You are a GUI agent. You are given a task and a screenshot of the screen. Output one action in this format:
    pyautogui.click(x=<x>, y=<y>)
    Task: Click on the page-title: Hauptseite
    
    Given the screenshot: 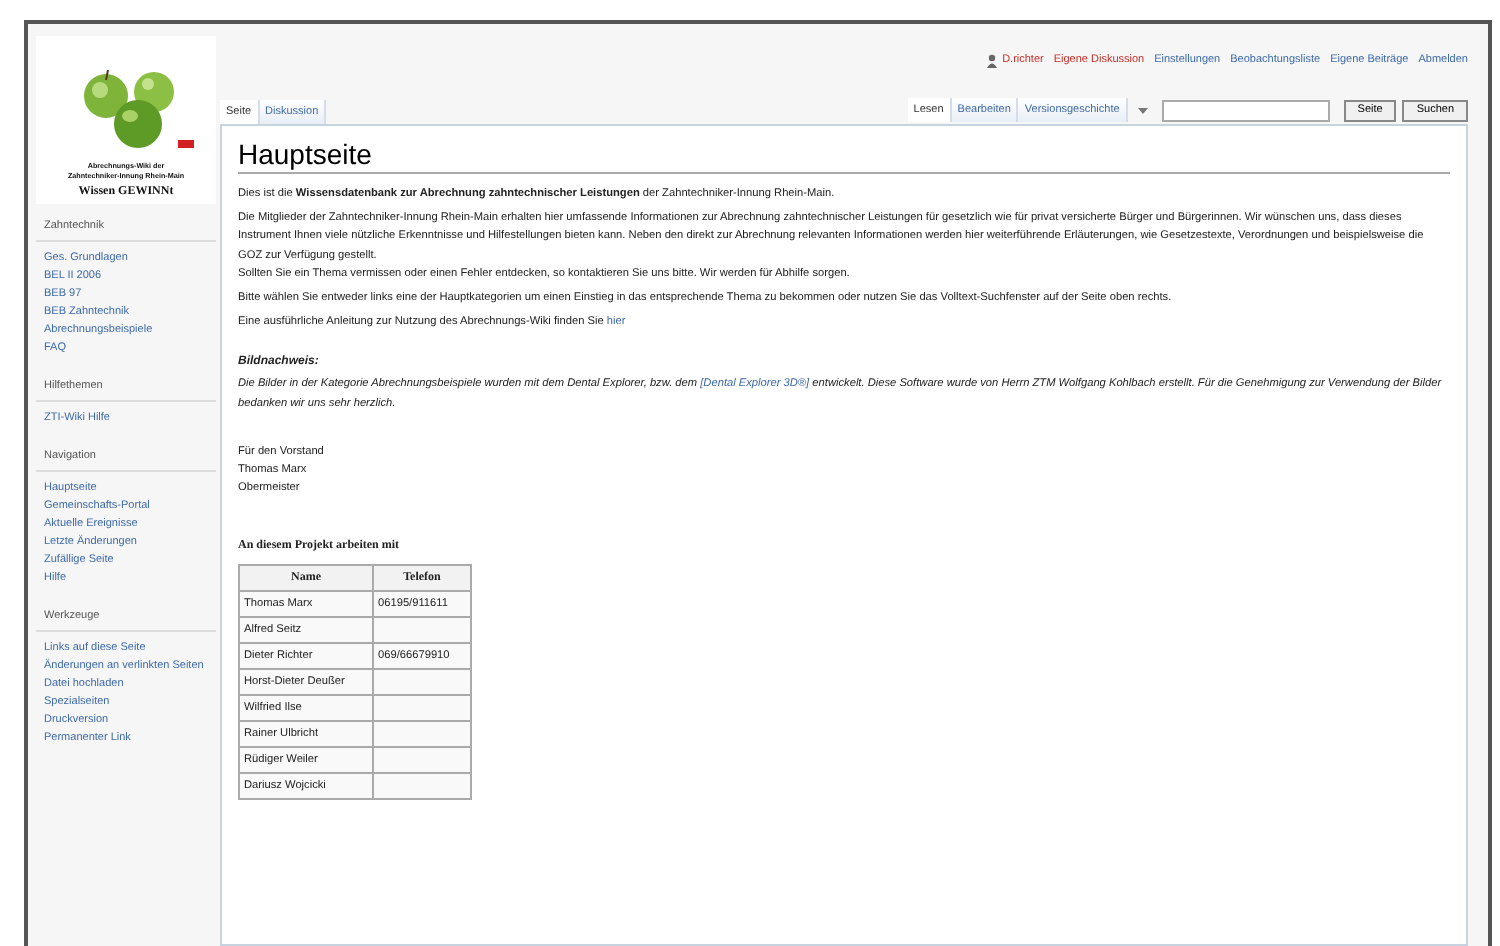 What is the action you would take?
    pyautogui.click(x=844, y=156)
    